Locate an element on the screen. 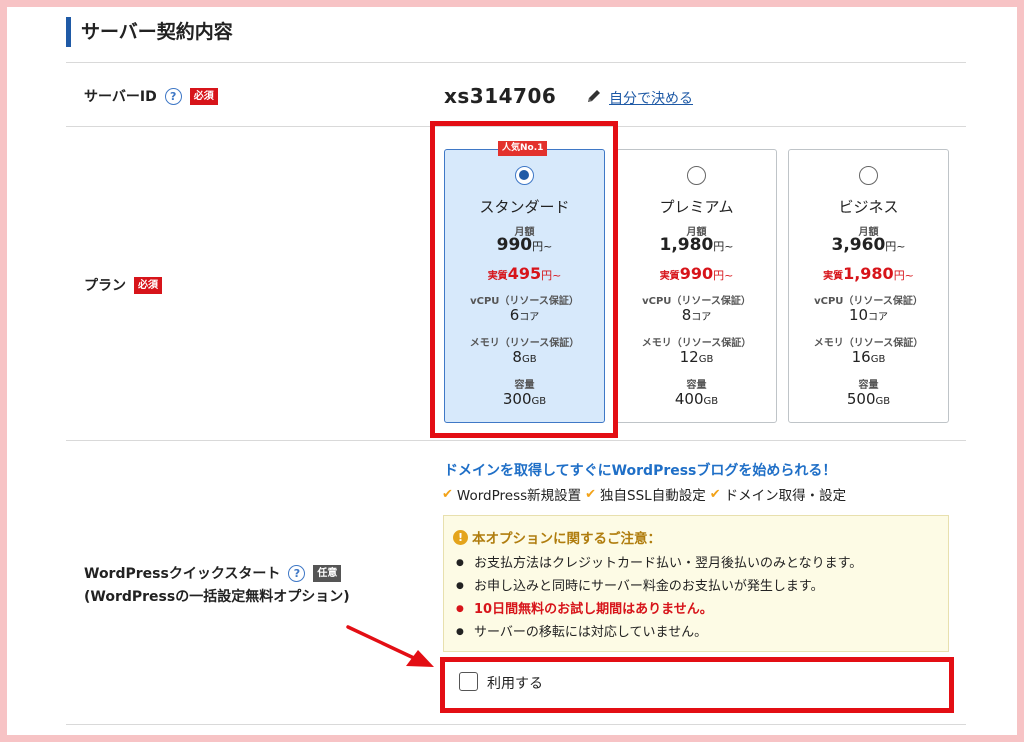 The width and height of the screenshot is (1024, 742). notice-title-text: 本オプションに関するご注意： is located at coordinates (566, 539).